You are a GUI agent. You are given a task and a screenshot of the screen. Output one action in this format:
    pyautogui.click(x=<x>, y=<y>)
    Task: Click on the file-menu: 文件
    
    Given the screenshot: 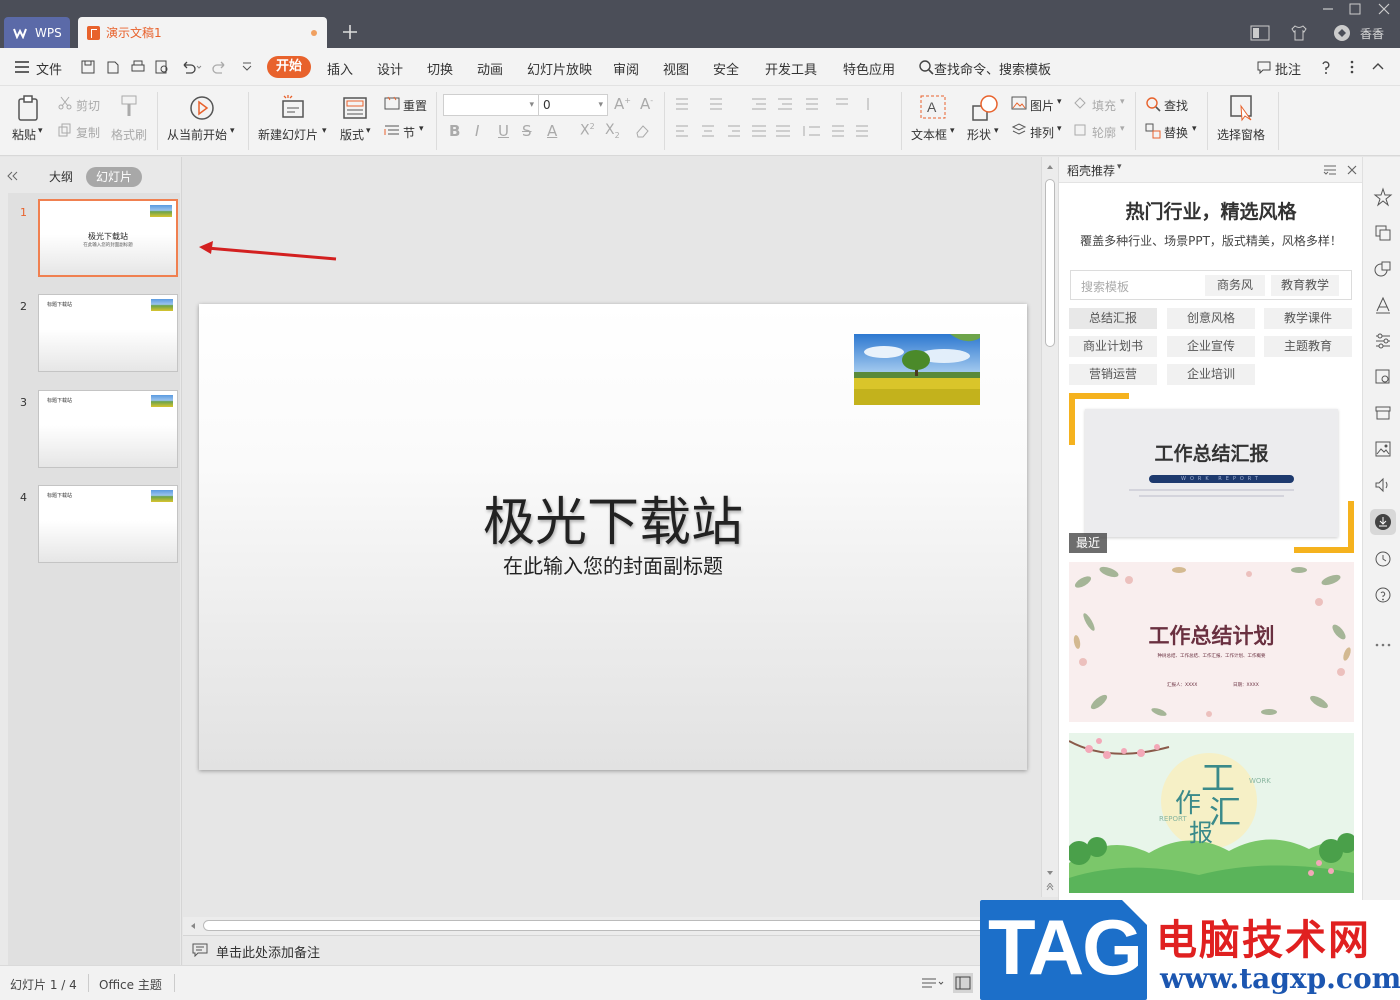 What is the action you would take?
    pyautogui.click(x=49, y=68)
    